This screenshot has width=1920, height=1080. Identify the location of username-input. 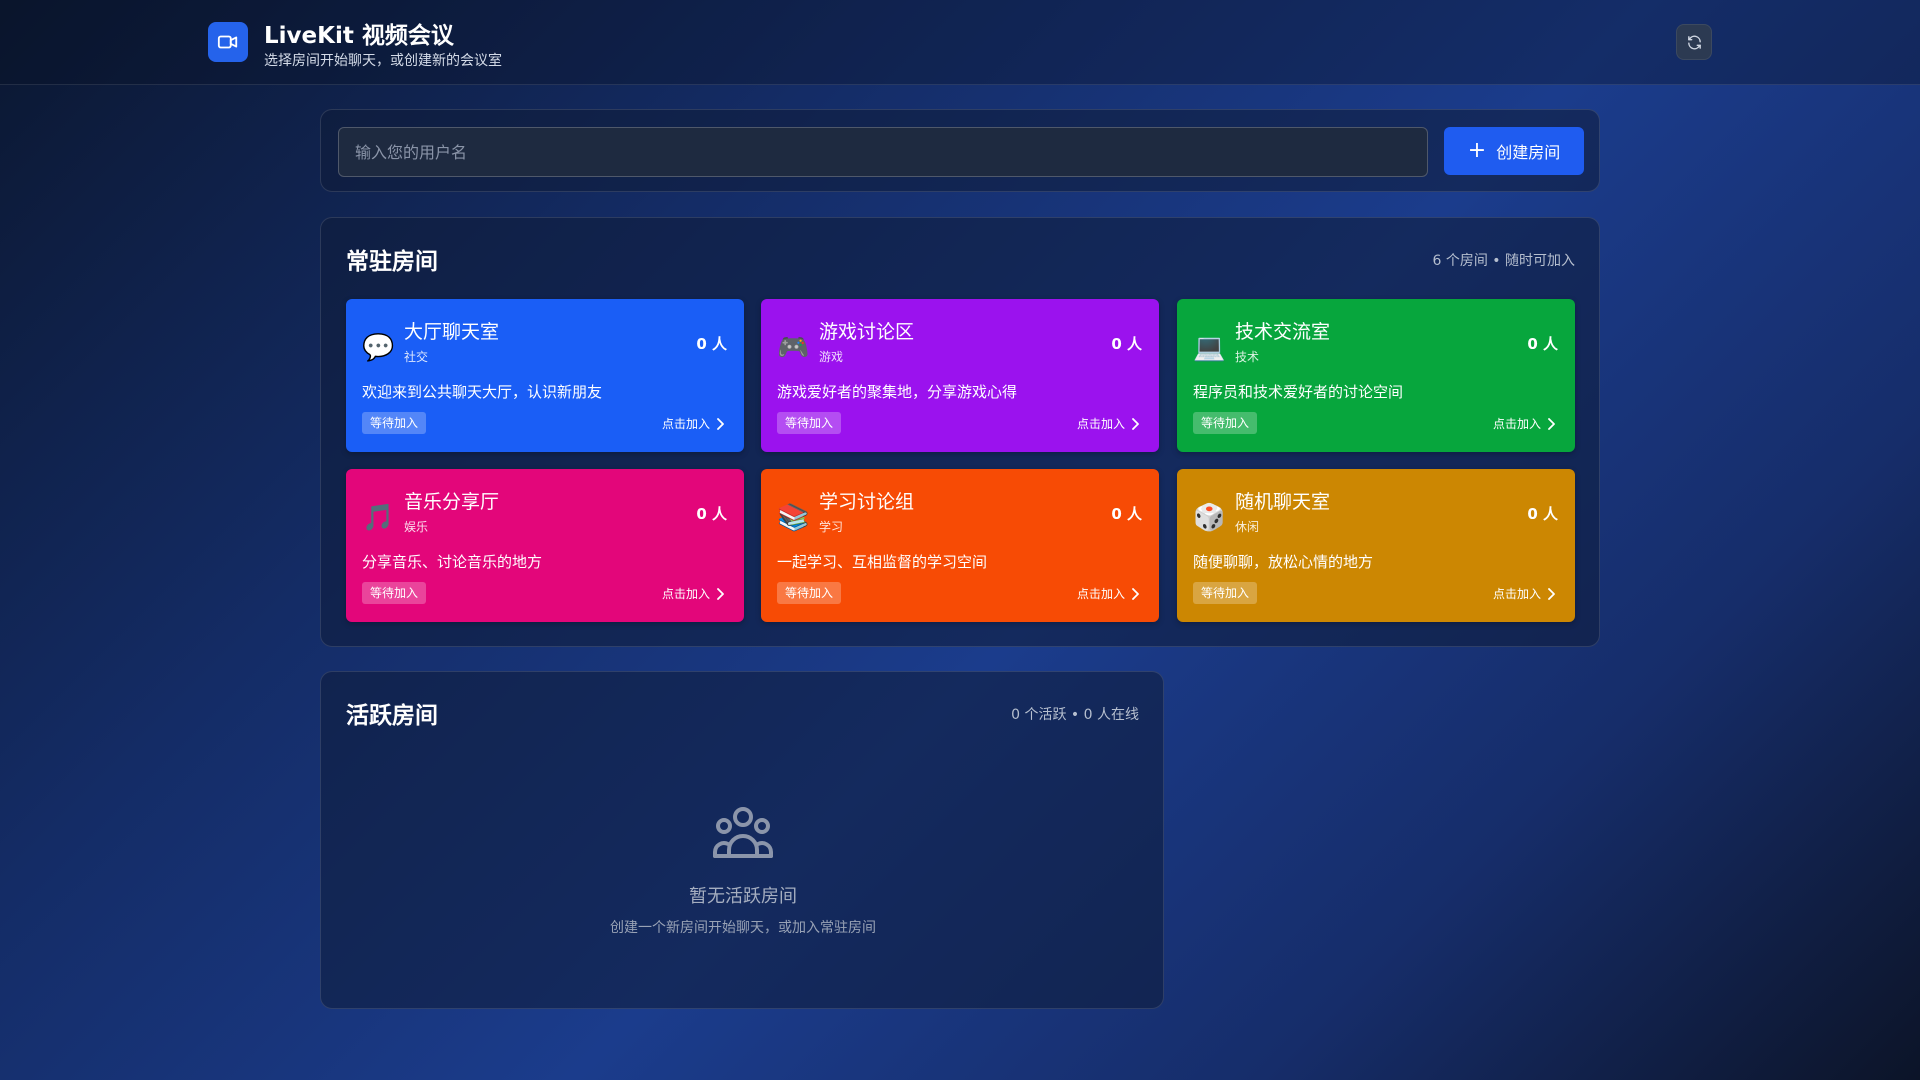
(883, 152).